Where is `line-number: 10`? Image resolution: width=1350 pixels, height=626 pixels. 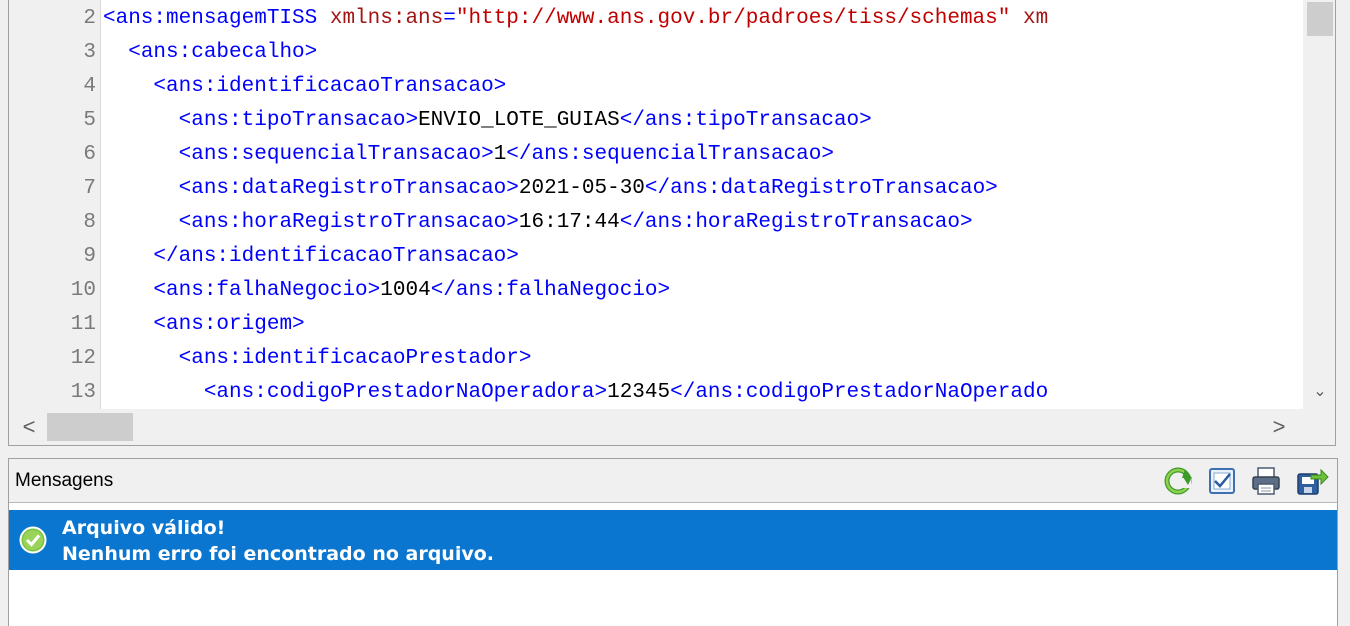
line-number: 10 is located at coordinates (83, 290).